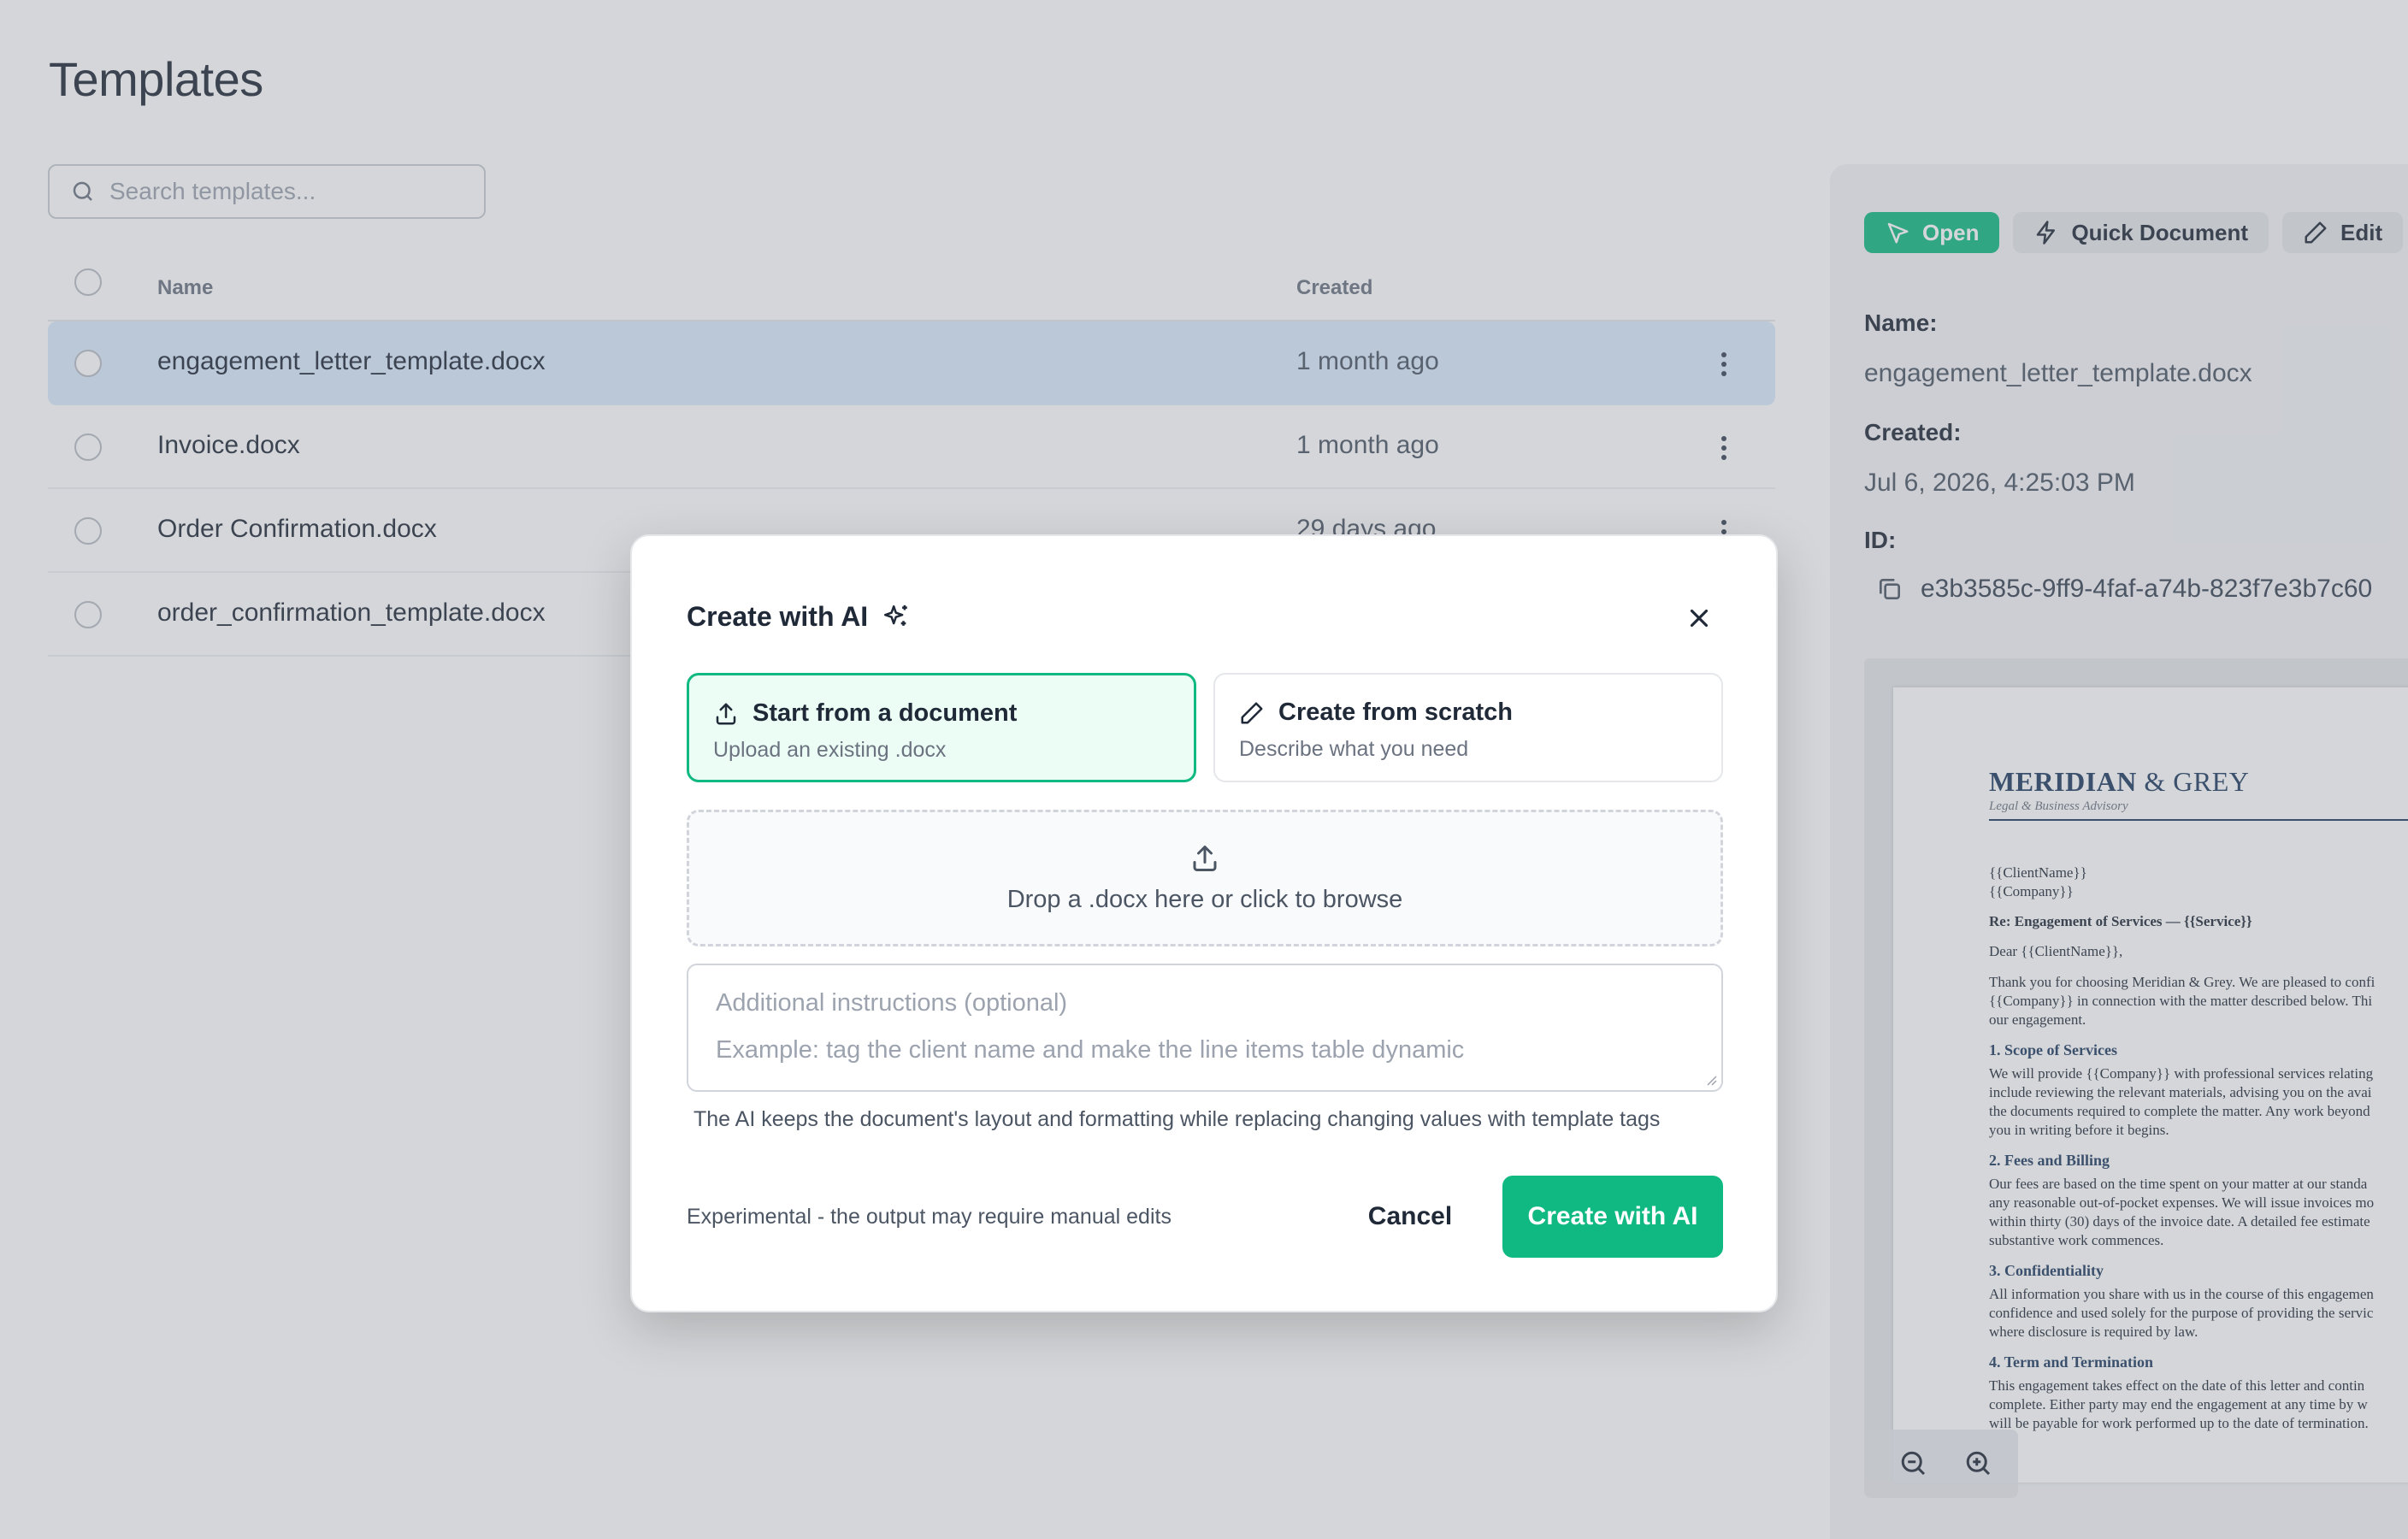 The width and height of the screenshot is (2408, 1539). I want to click on close-button, so click(1699, 618).